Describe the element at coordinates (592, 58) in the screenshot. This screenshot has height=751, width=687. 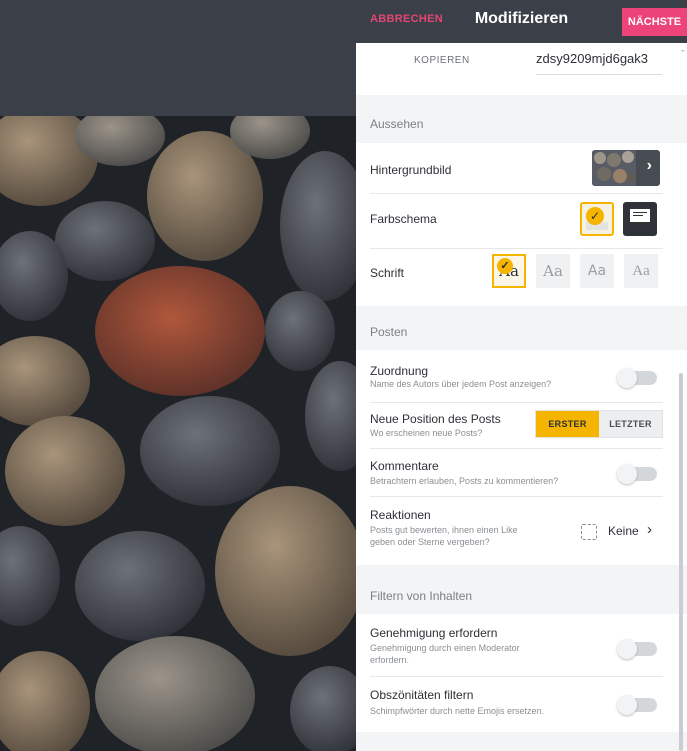
I see `link-value: zdsy9209mjd6gak3` at that location.